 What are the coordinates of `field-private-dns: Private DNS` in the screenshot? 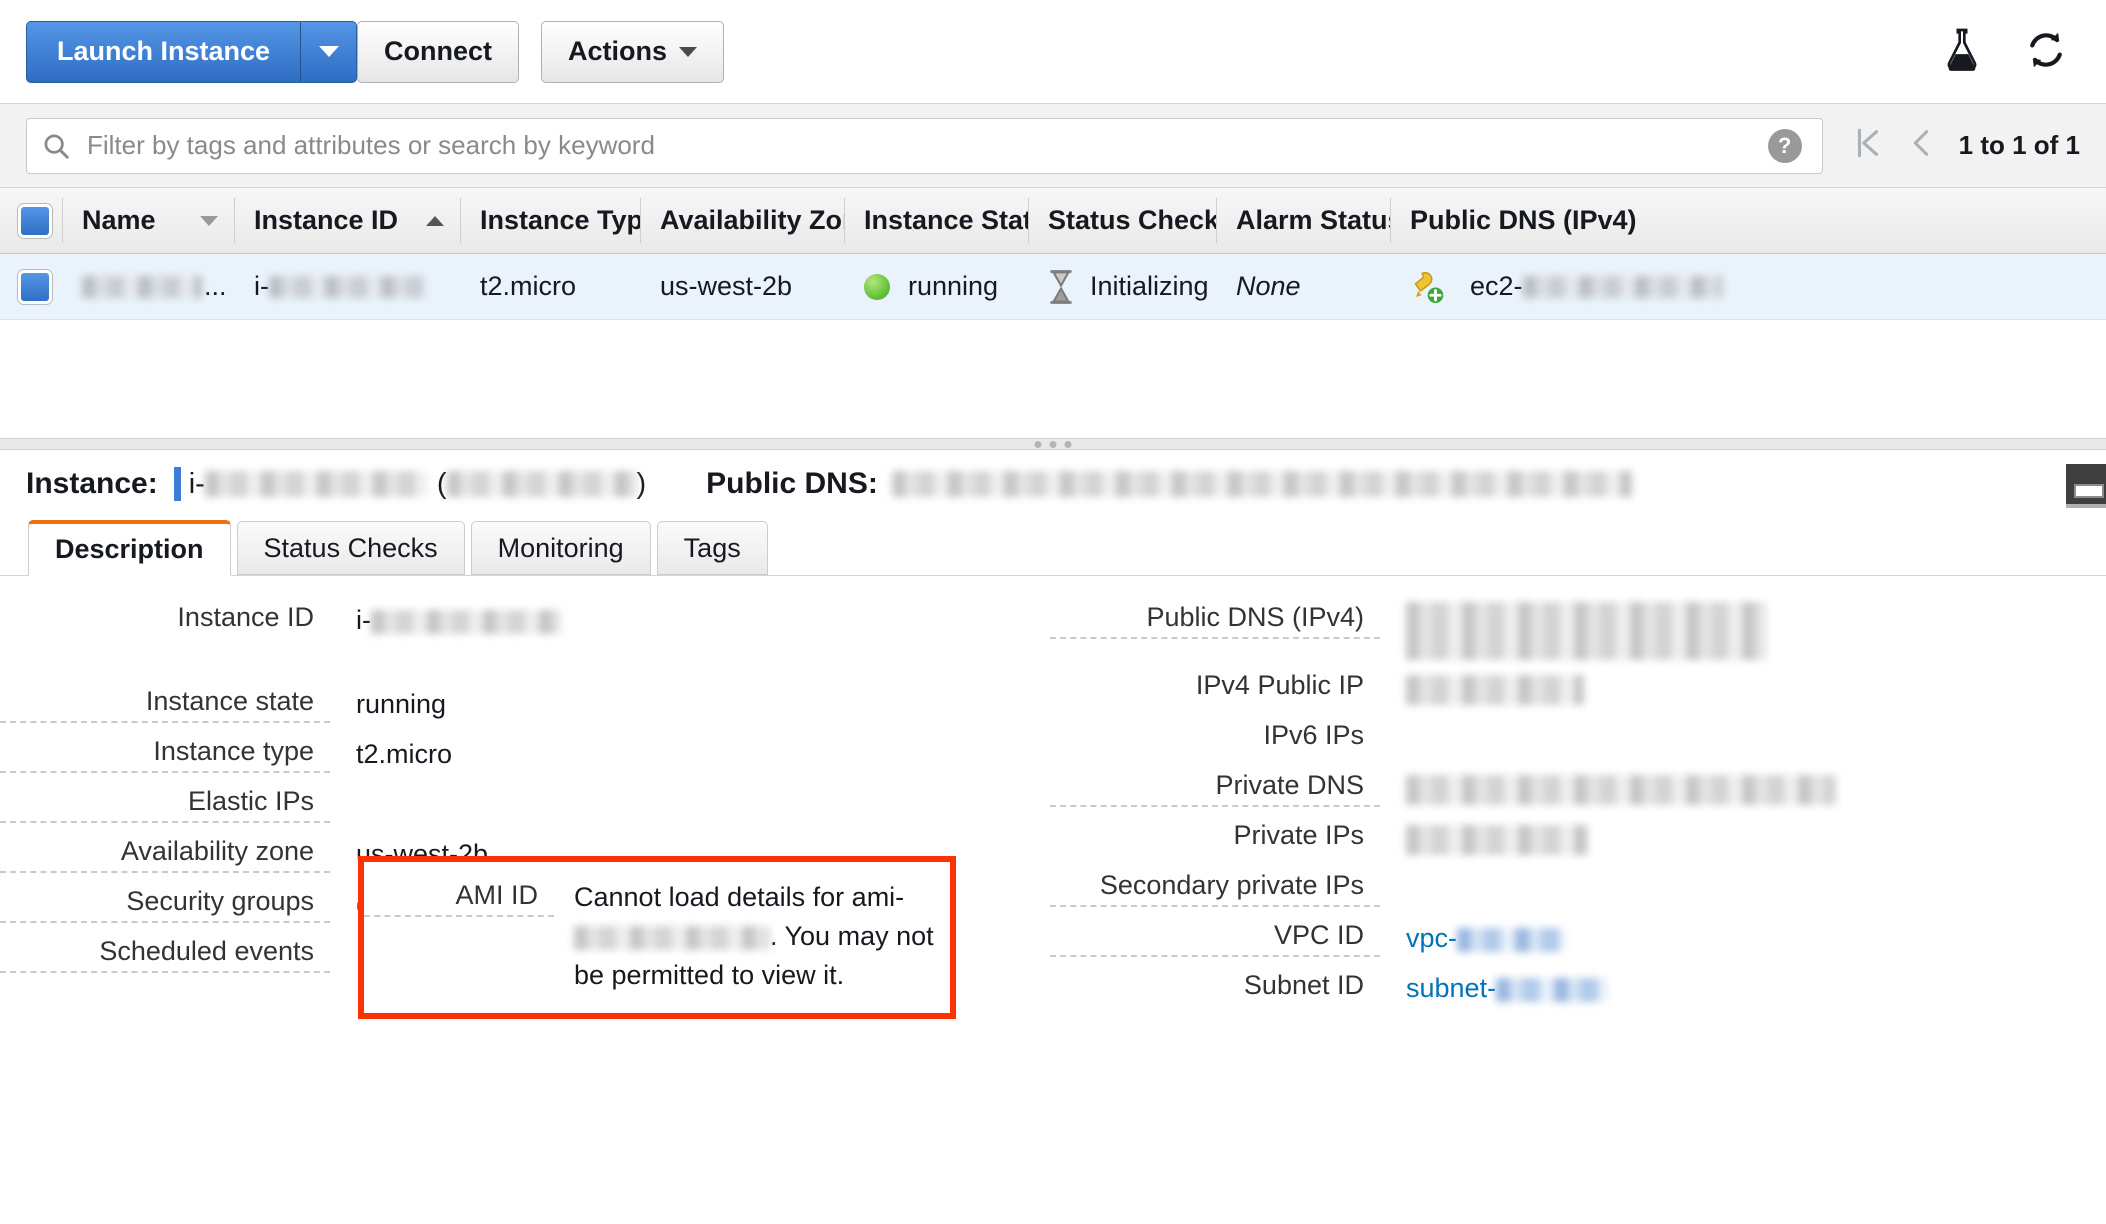 It's located at (1575, 795).